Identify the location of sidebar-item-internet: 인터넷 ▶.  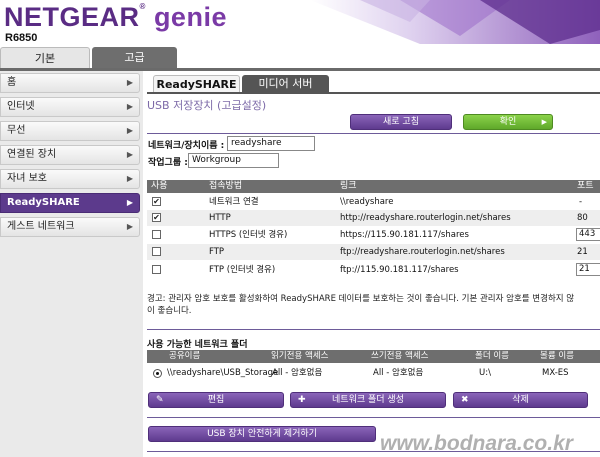
(70, 107).